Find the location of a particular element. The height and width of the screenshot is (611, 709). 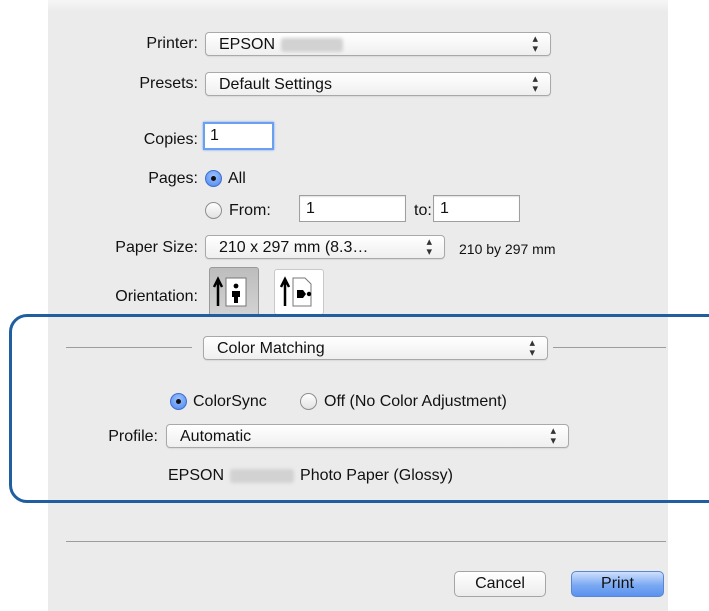

paper-size-popup: 210 x 297 mm (8.3… ▴ ▾ is located at coordinates (325, 247).